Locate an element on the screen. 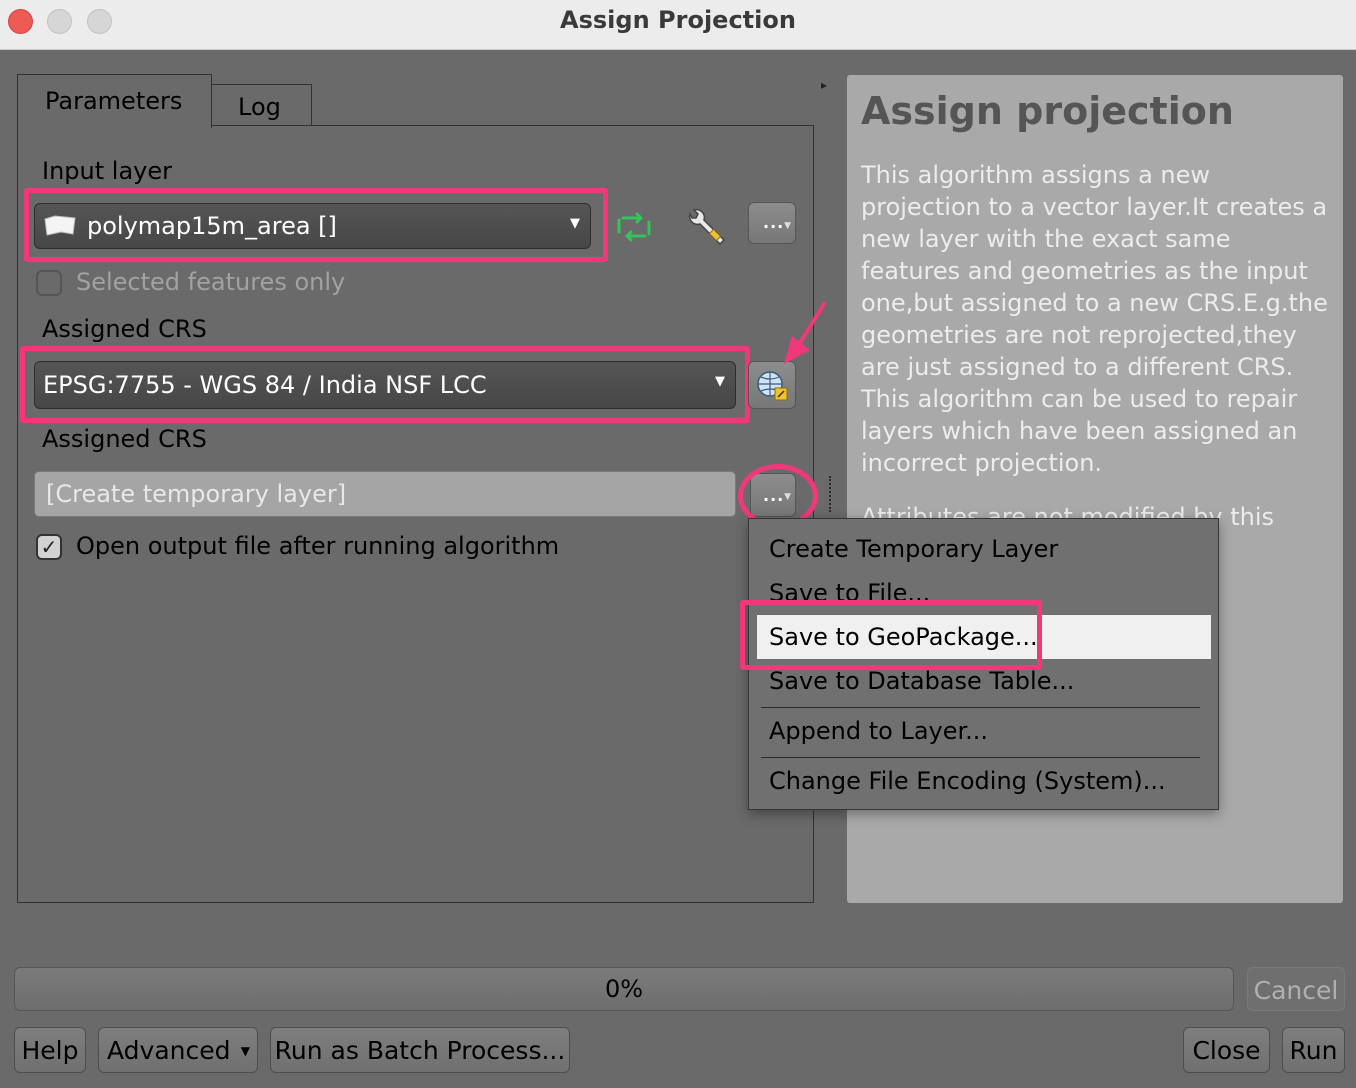  crs-globe-icon is located at coordinates (772, 386).